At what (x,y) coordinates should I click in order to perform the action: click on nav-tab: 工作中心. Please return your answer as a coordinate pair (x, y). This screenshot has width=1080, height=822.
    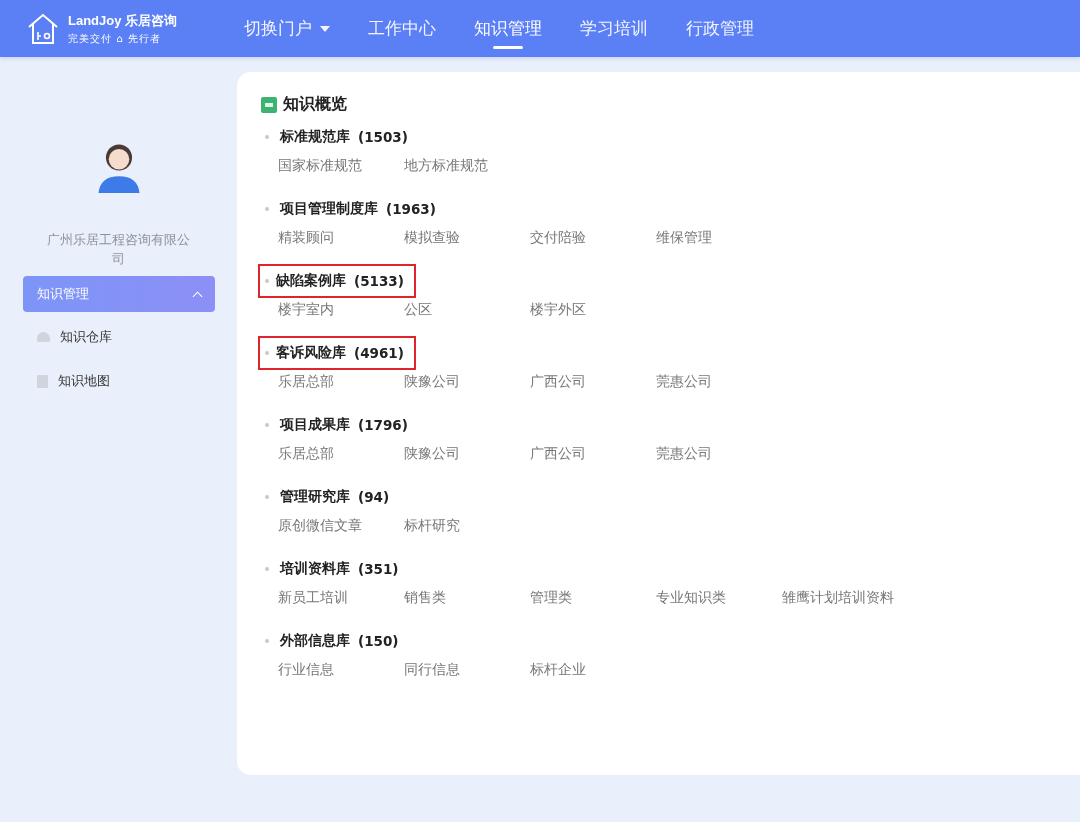
    Looking at the image, I should click on (402, 28).